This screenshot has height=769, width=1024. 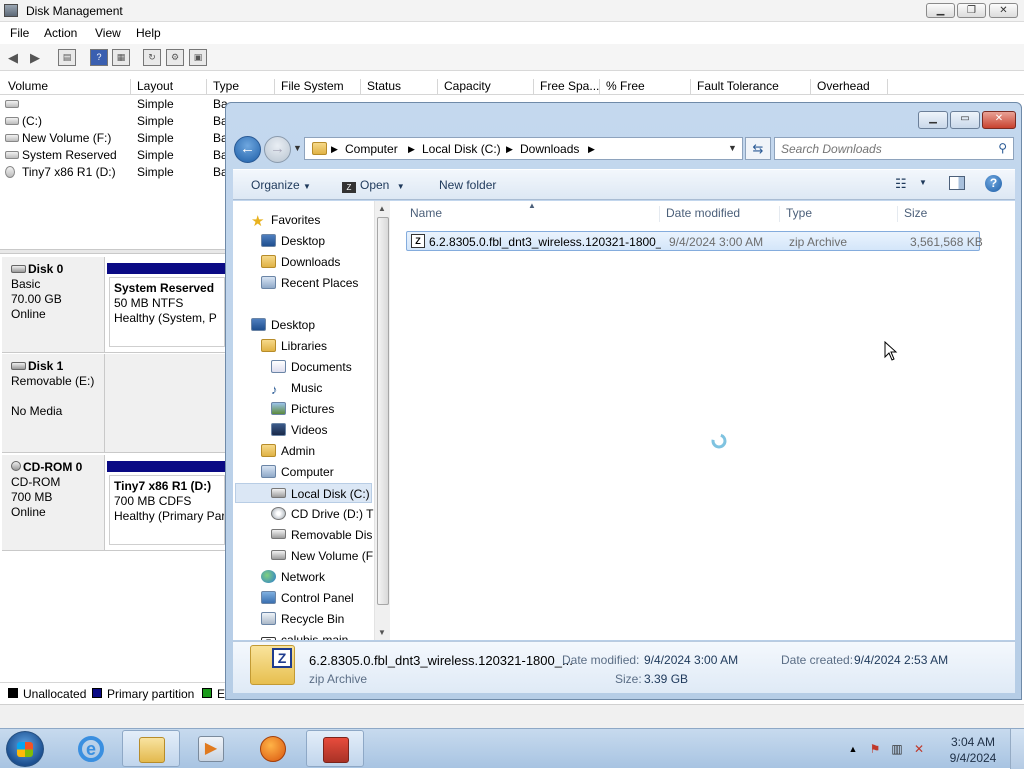 I want to click on breadcrumb-computer: Computer, so click(x=371, y=149).